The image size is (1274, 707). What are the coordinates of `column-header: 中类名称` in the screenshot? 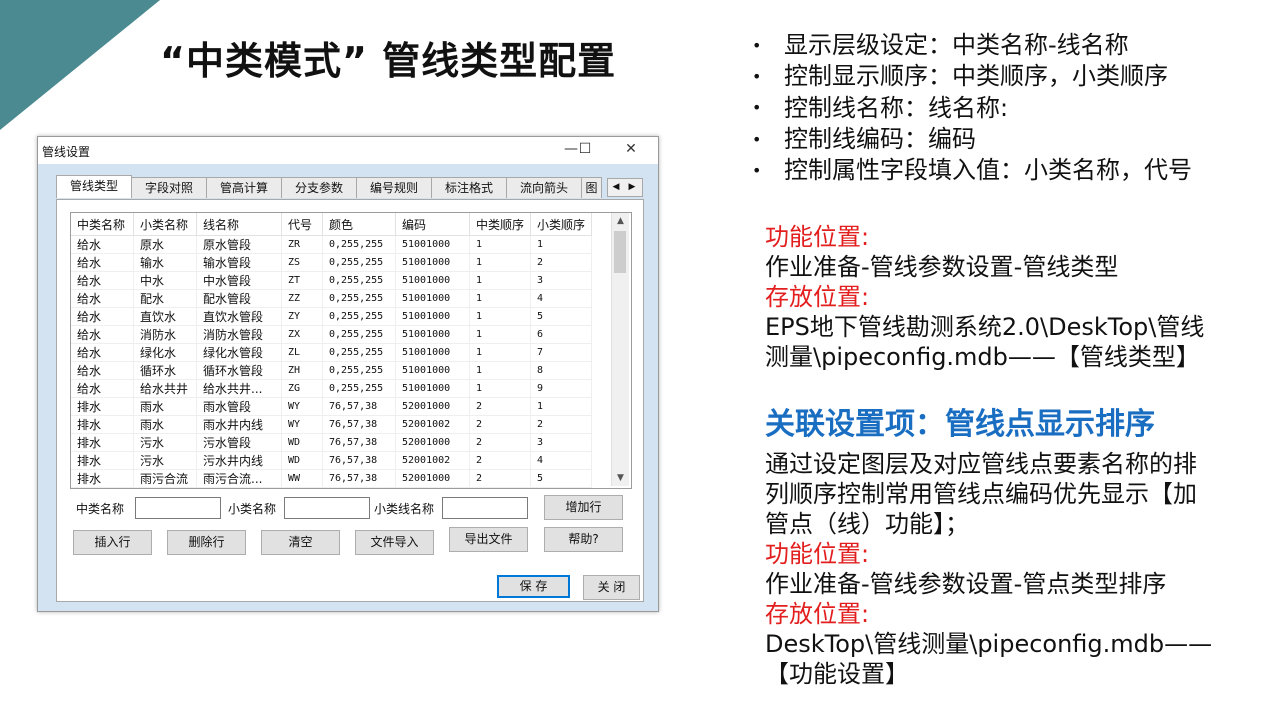 It's located at (102, 224).